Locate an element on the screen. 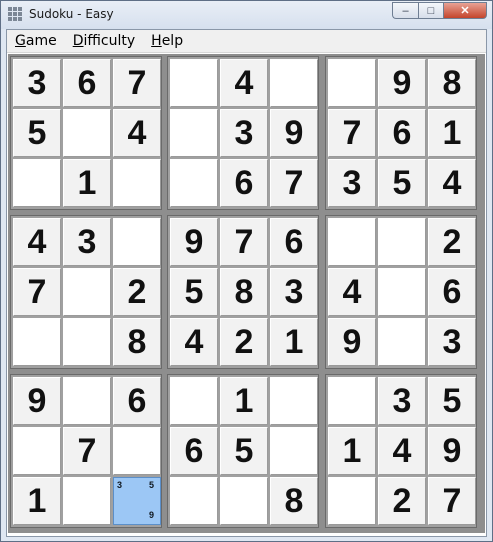  cell-r1c5: 4 is located at coordinates (244, 83).